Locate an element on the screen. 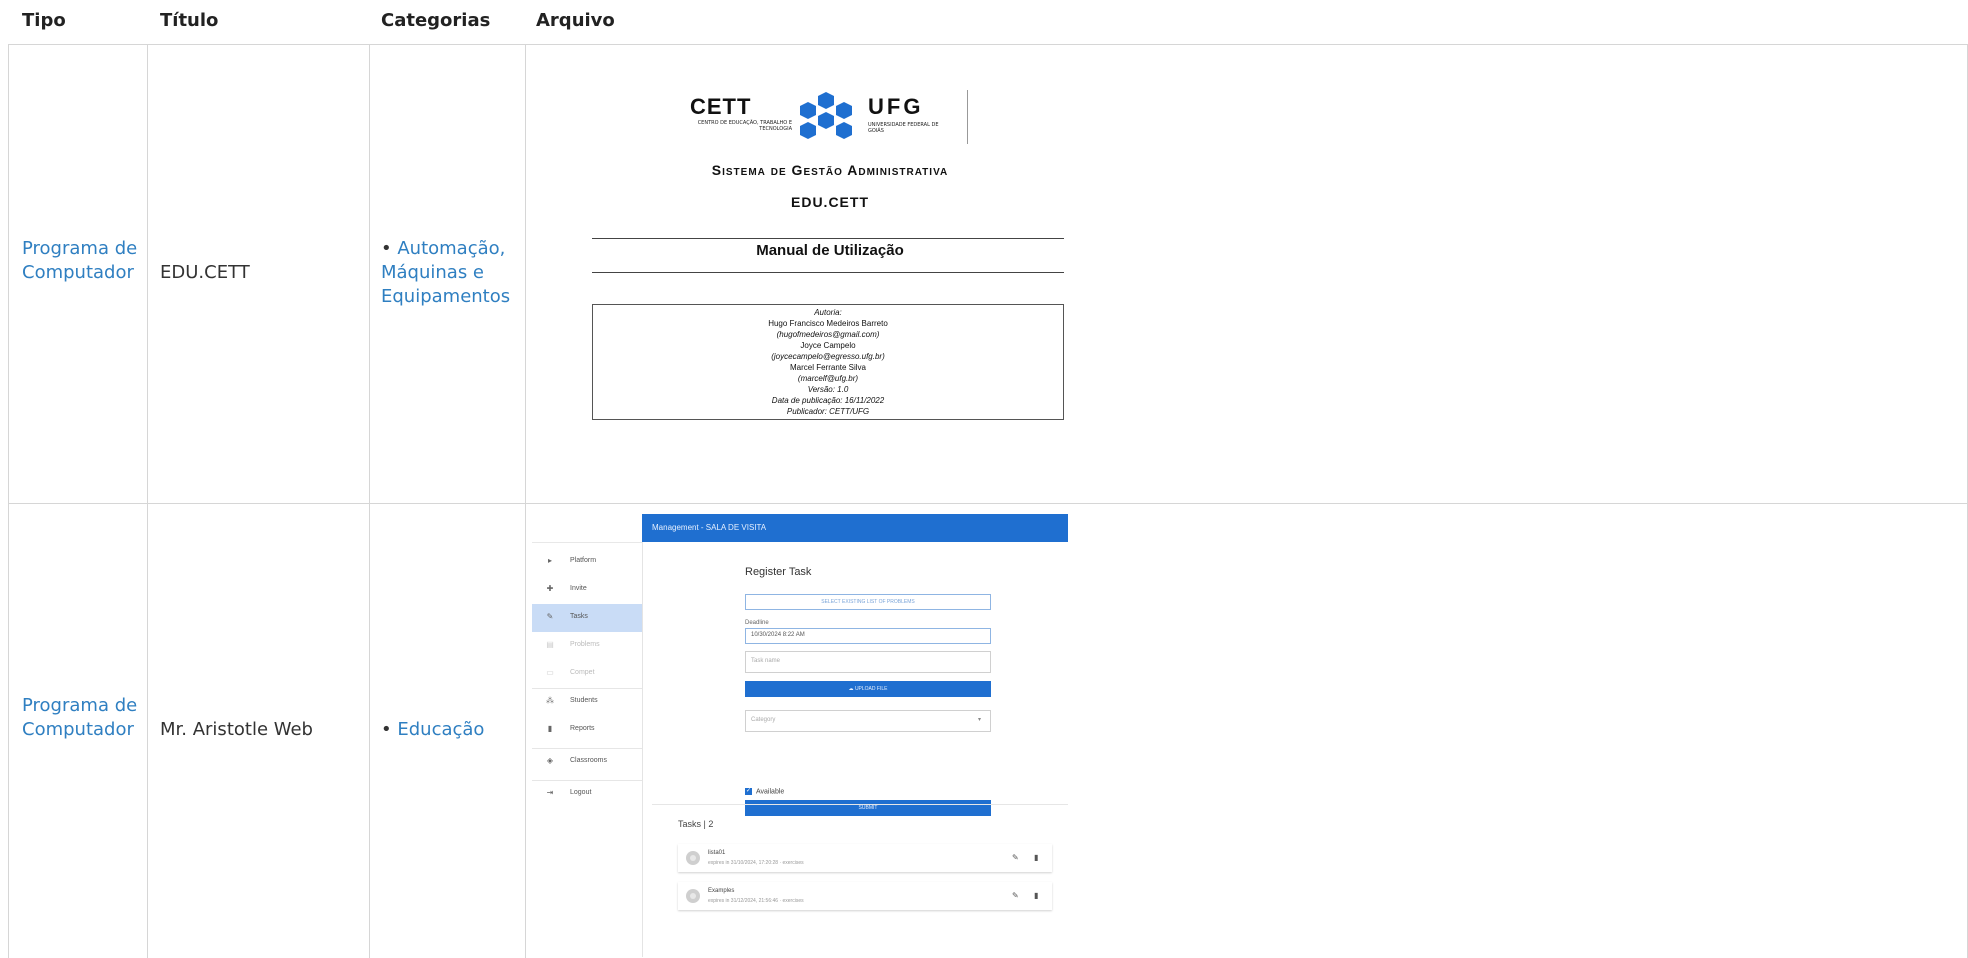 This screenshot has height=958, width=1968. available-label: Available is located at coordinates (770, 792).